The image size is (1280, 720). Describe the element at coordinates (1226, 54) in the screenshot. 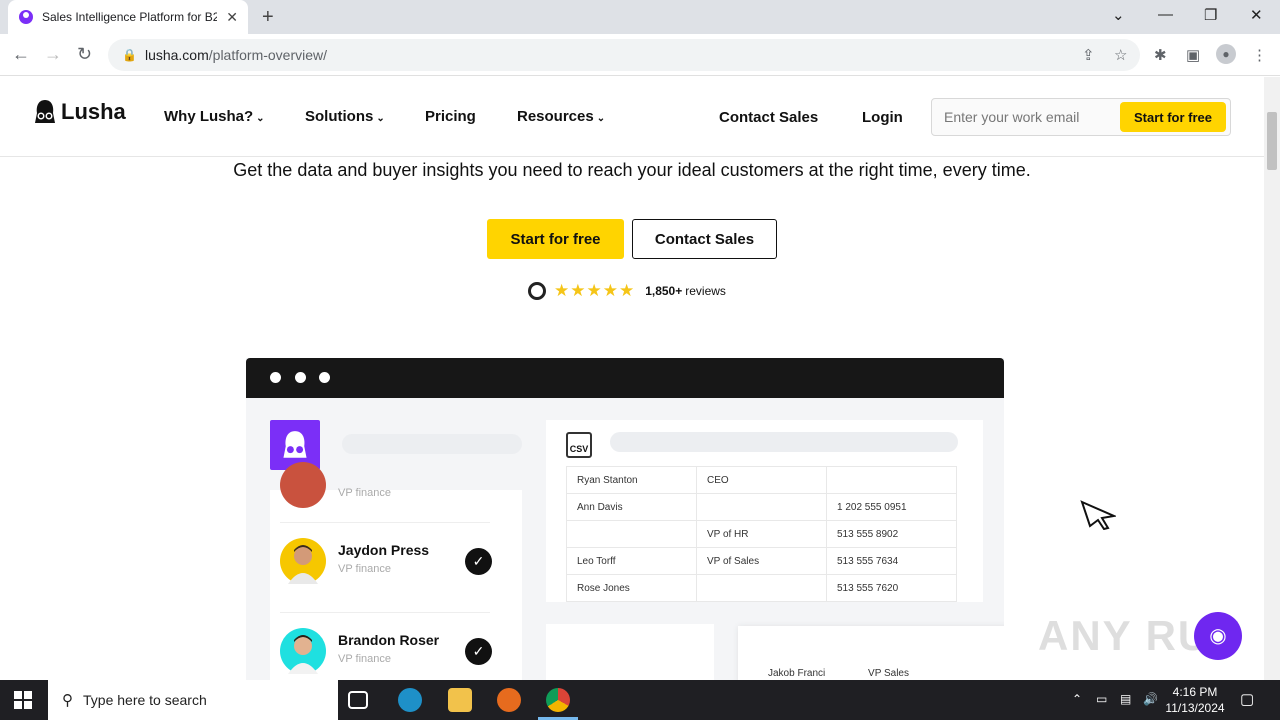

I see `profile-icon: ●` at that location.